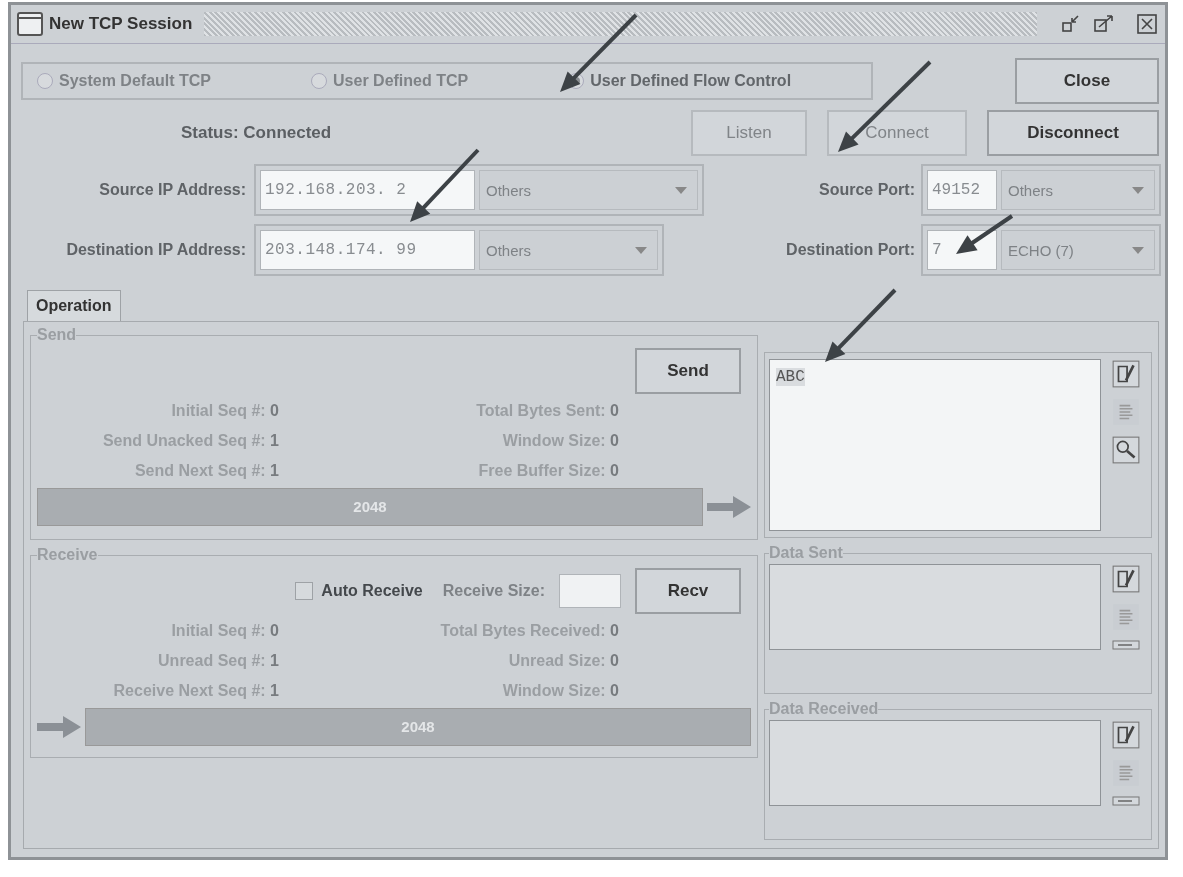 The height and width of the screenshot is (877, 1183). Describe the element at coordinates (367, 250) in the screenshot. I see `ip-address-field: 203.148.174. 99` at that location.